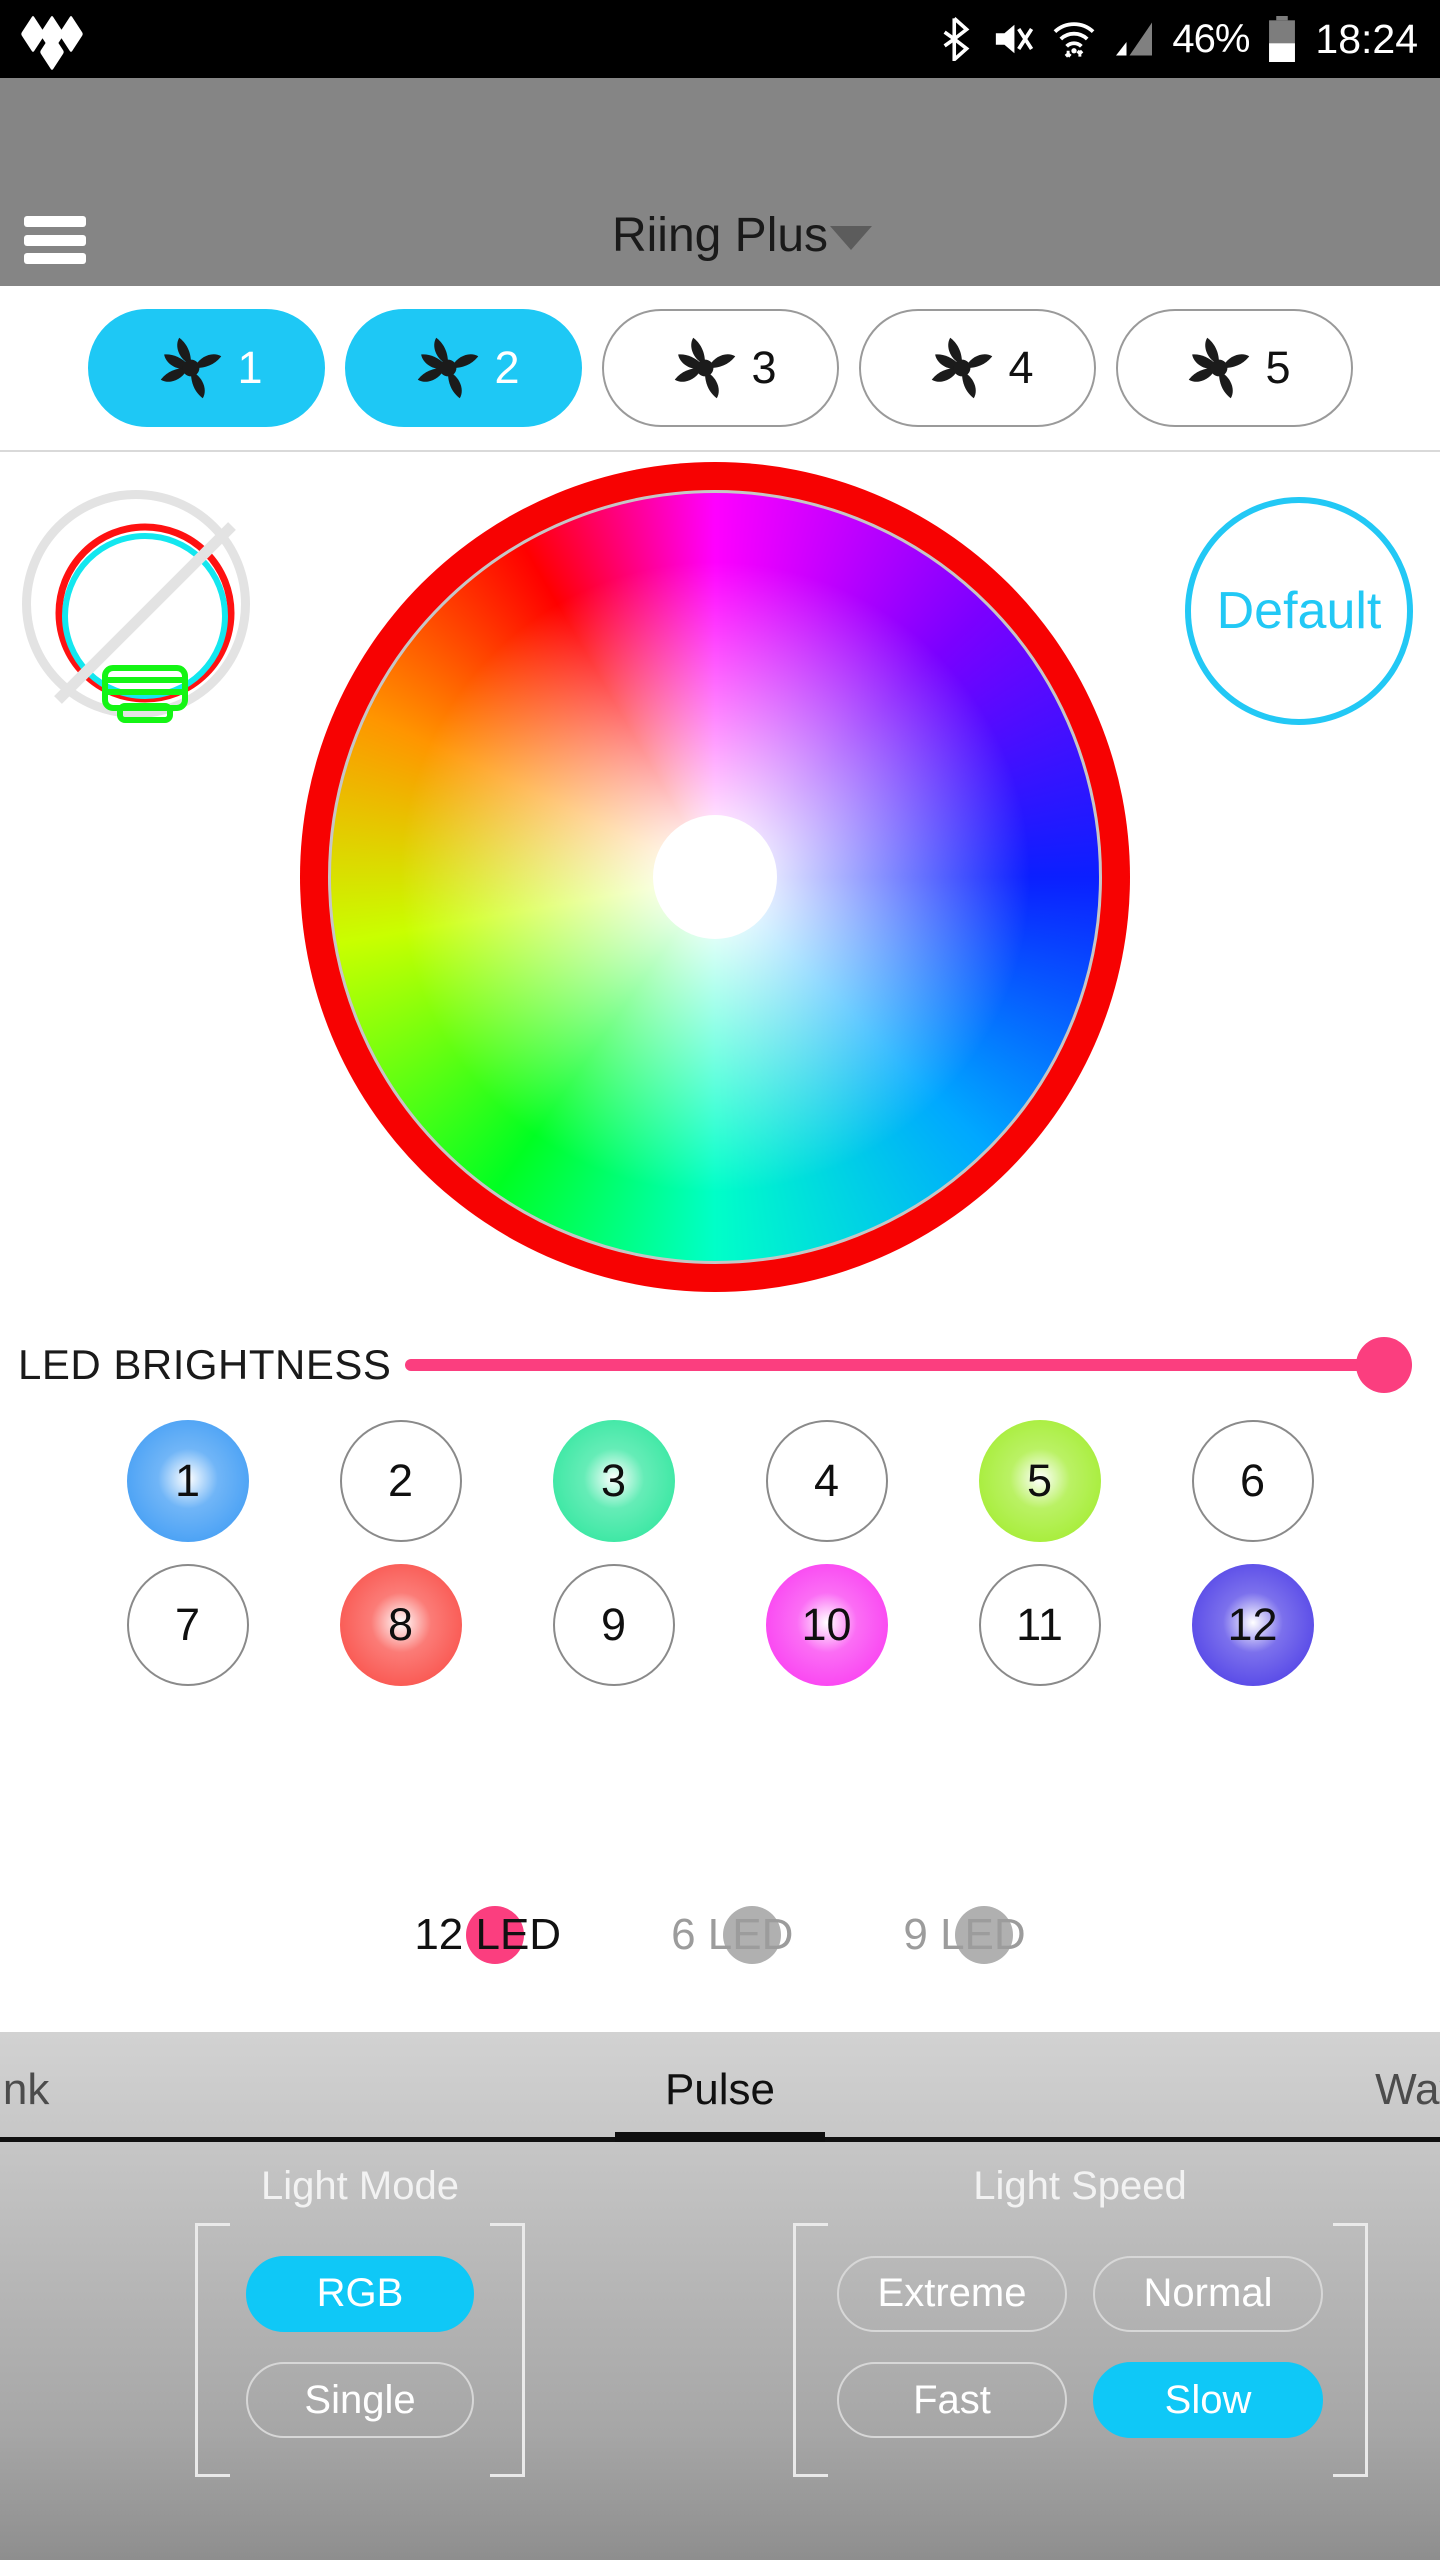 The width and height of the screenshot is (1440, 2560). I want to click on led-button: 5, so click(1039, 1481).